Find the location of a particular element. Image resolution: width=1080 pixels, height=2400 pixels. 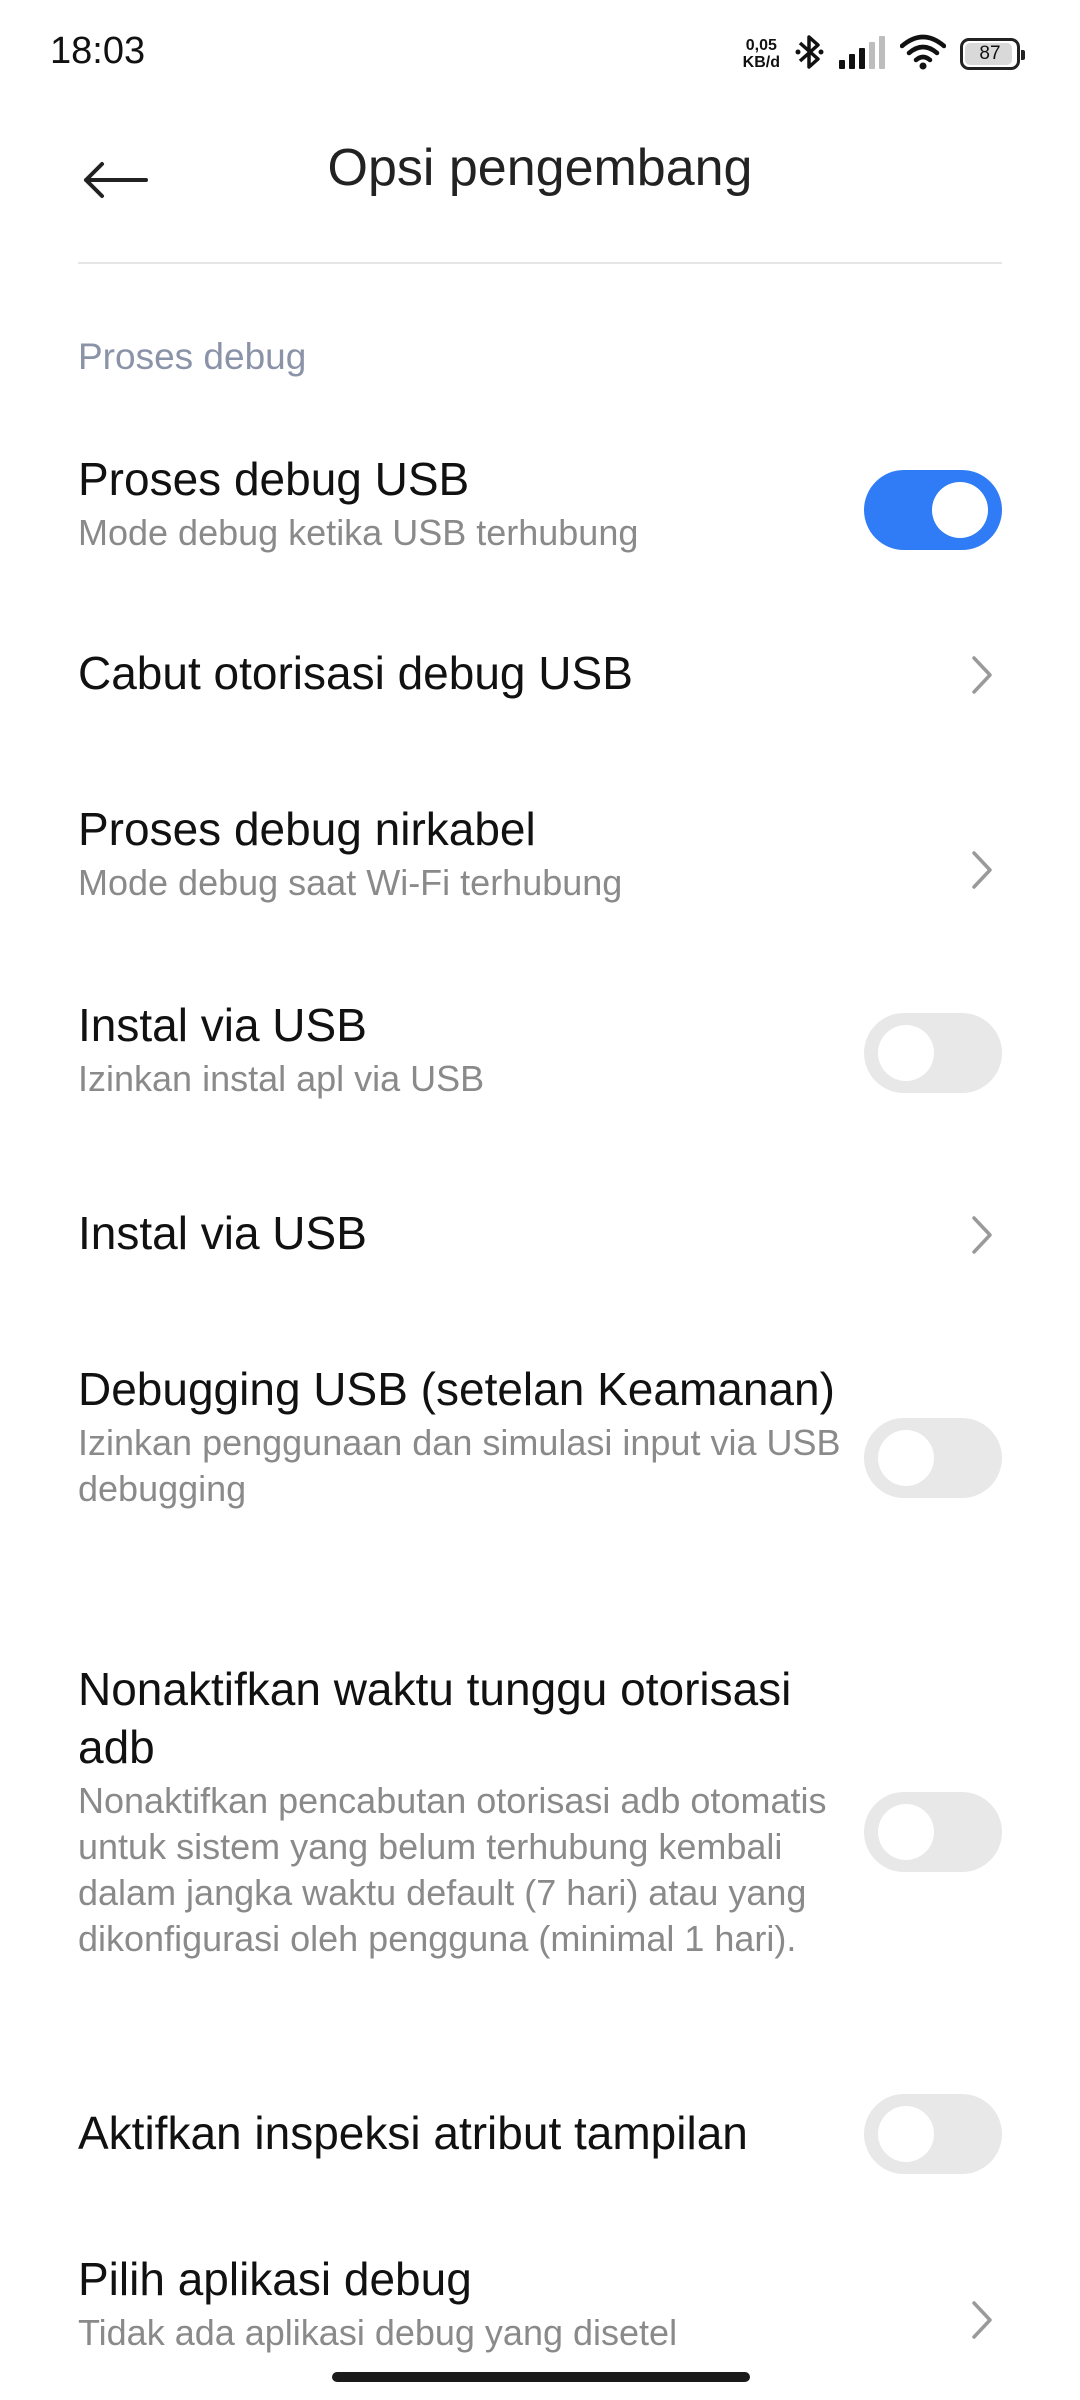

setting-revoke-usb-auth: Cabut otorisasi debug USB is located at coordinates (540, 675).